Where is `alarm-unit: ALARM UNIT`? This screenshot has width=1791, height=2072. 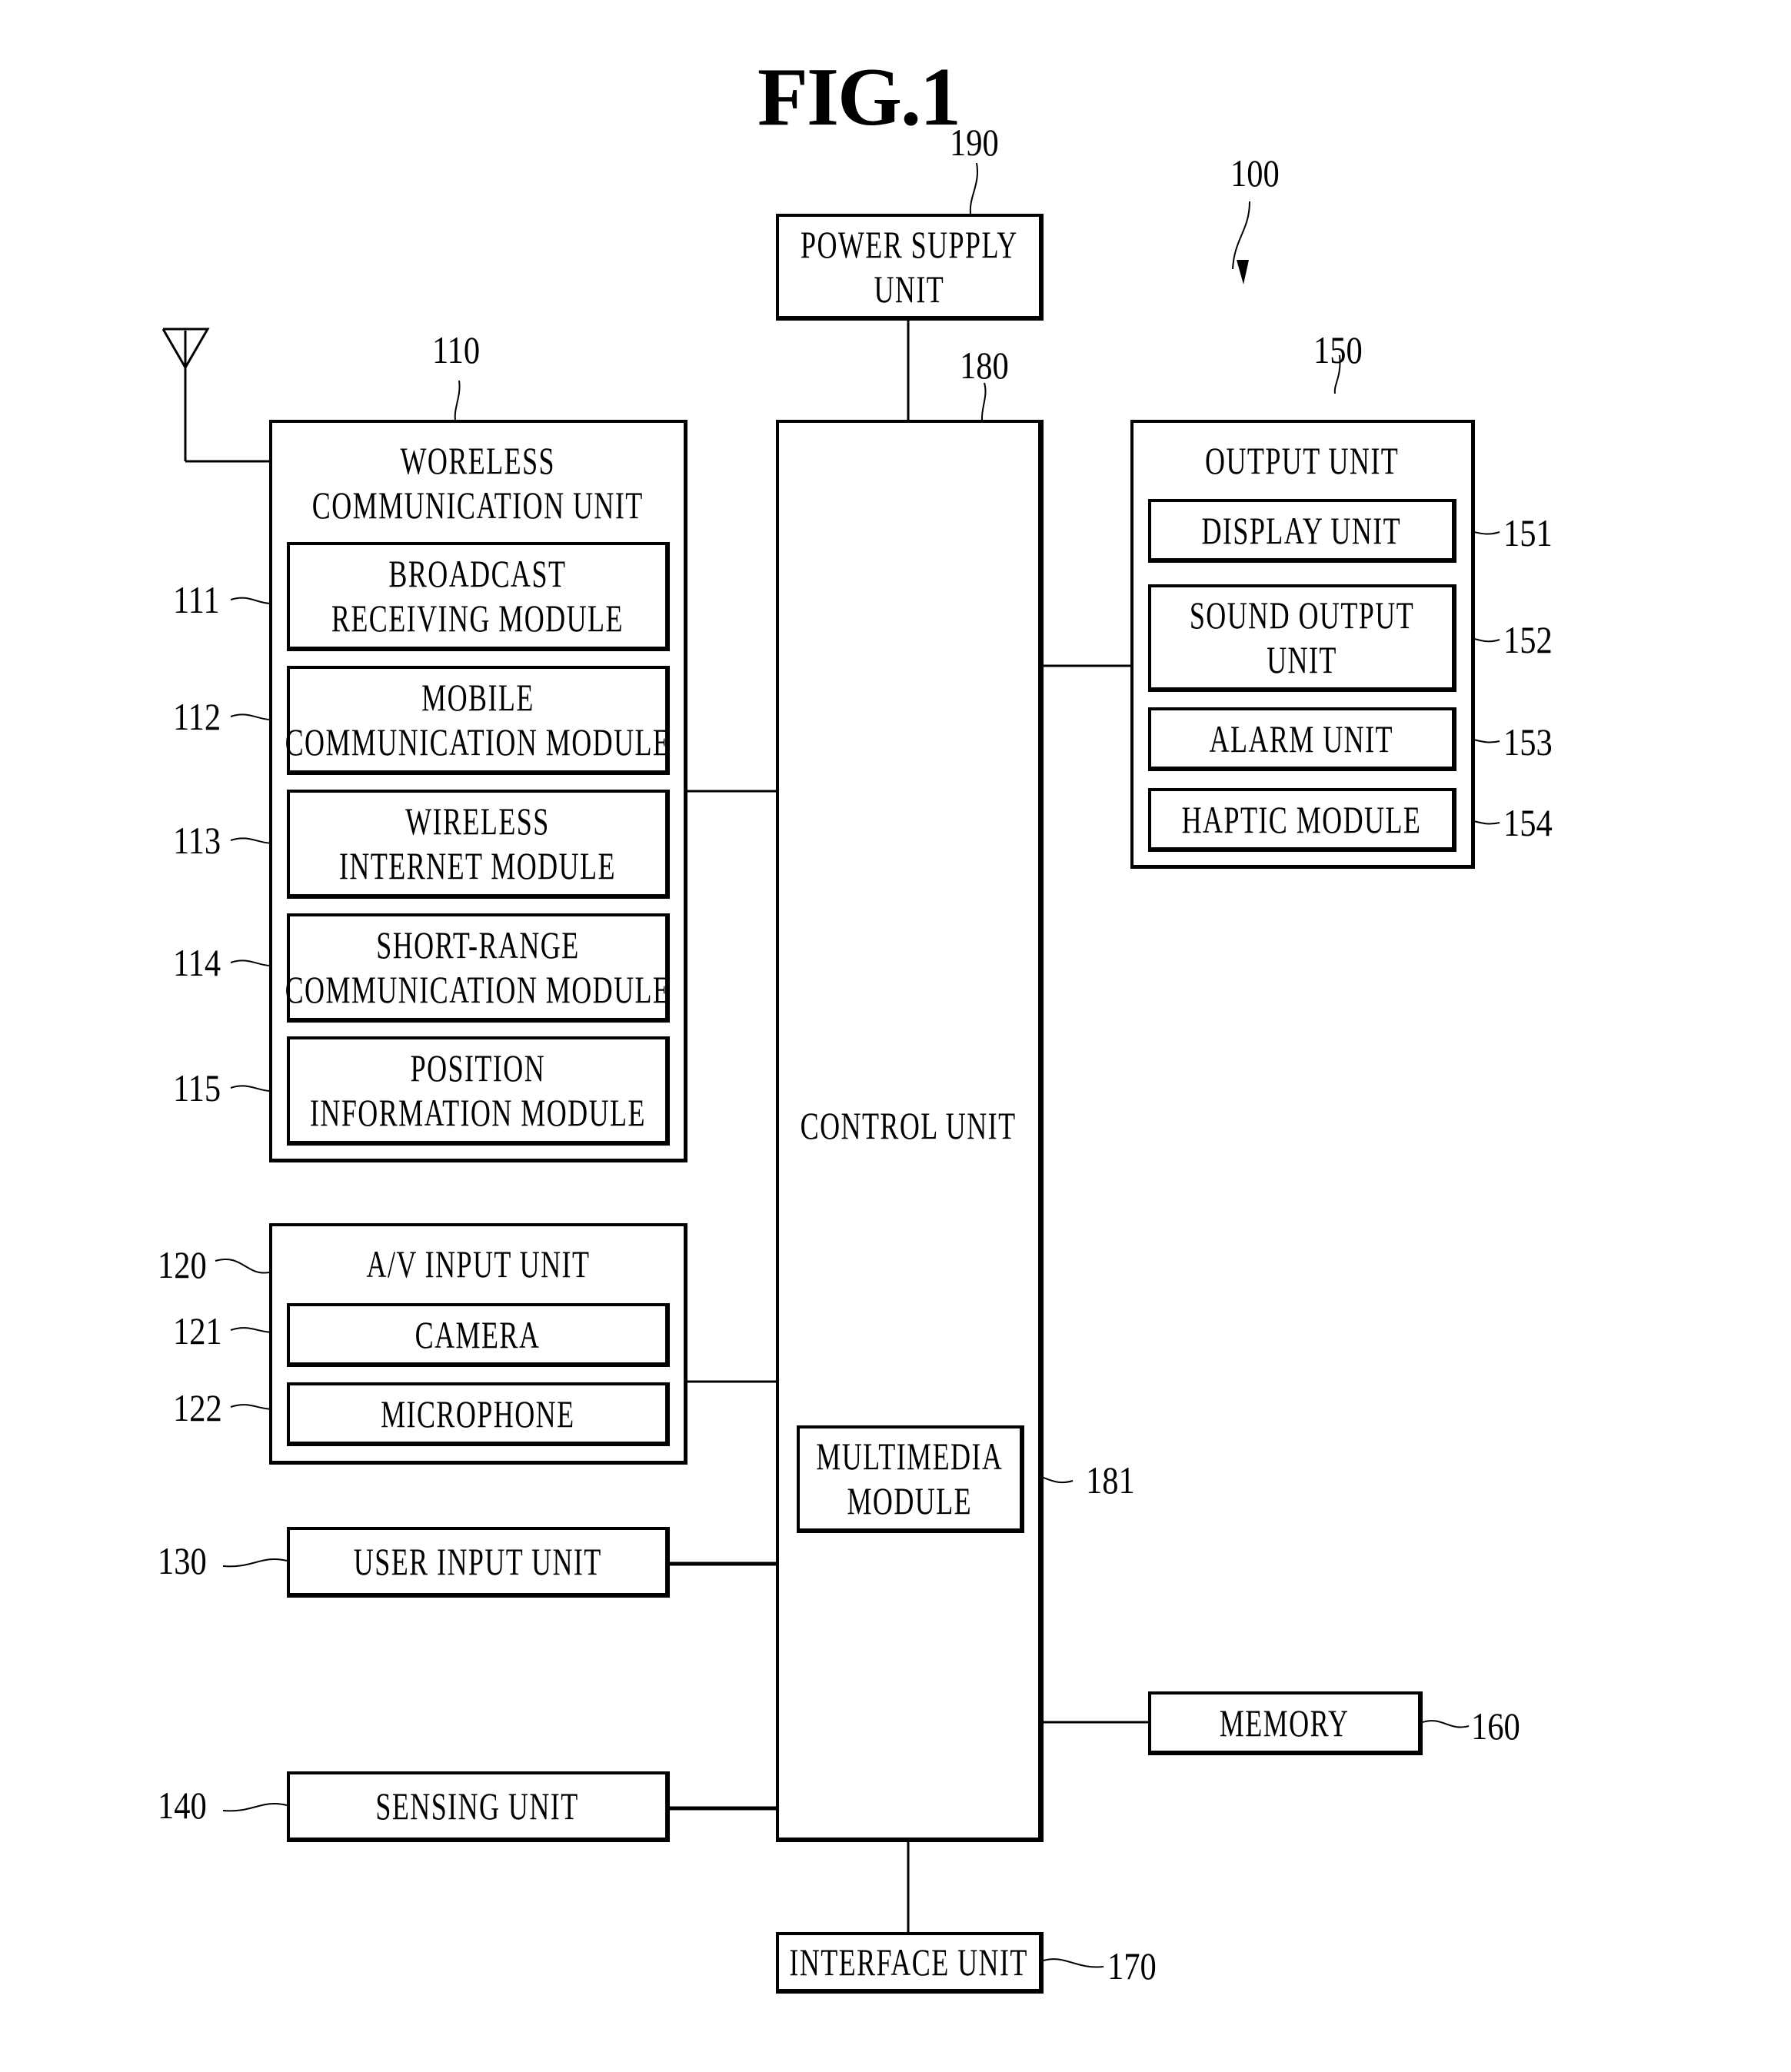
alarm-unit: ALARM UNIT is located at coordinates (1302, 739).